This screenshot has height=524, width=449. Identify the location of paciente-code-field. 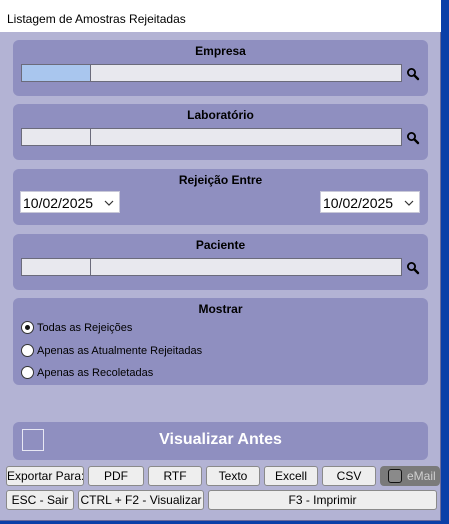
(56, 267).